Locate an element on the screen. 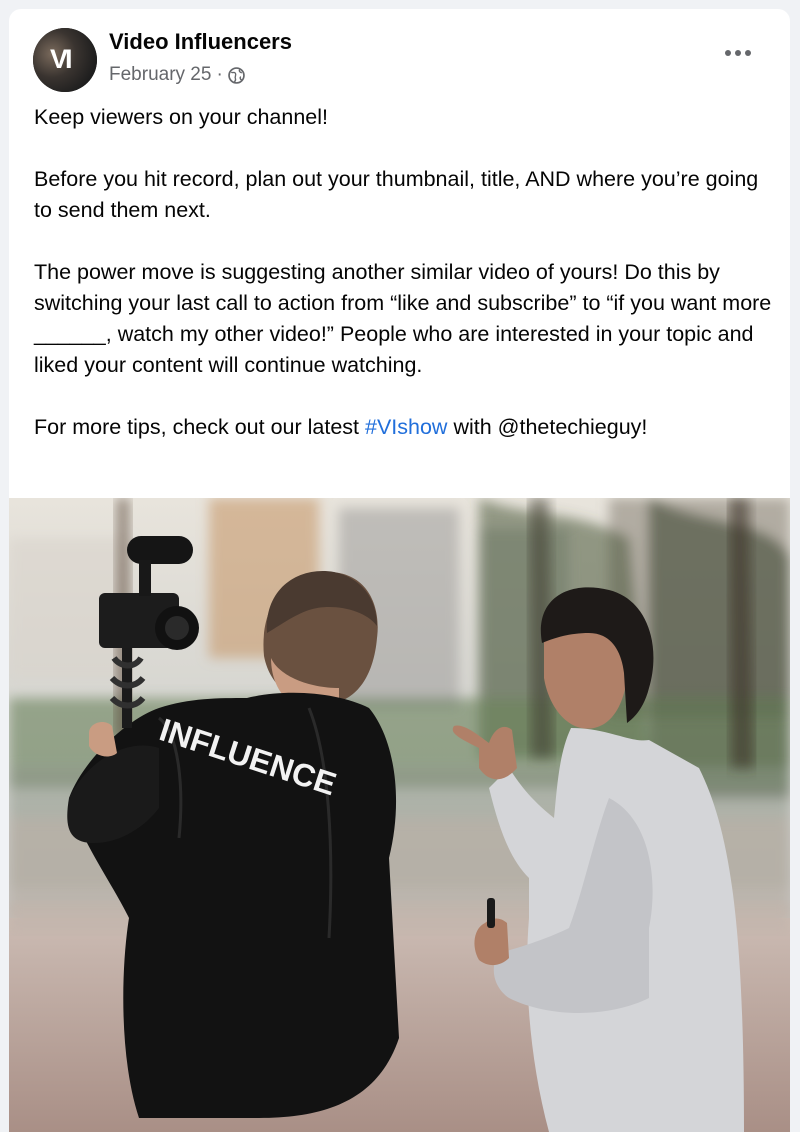 Image resolution: width=800 pixels, height=1132 pixels. page-name: Video Influencers is located at coordinates (200, 42).